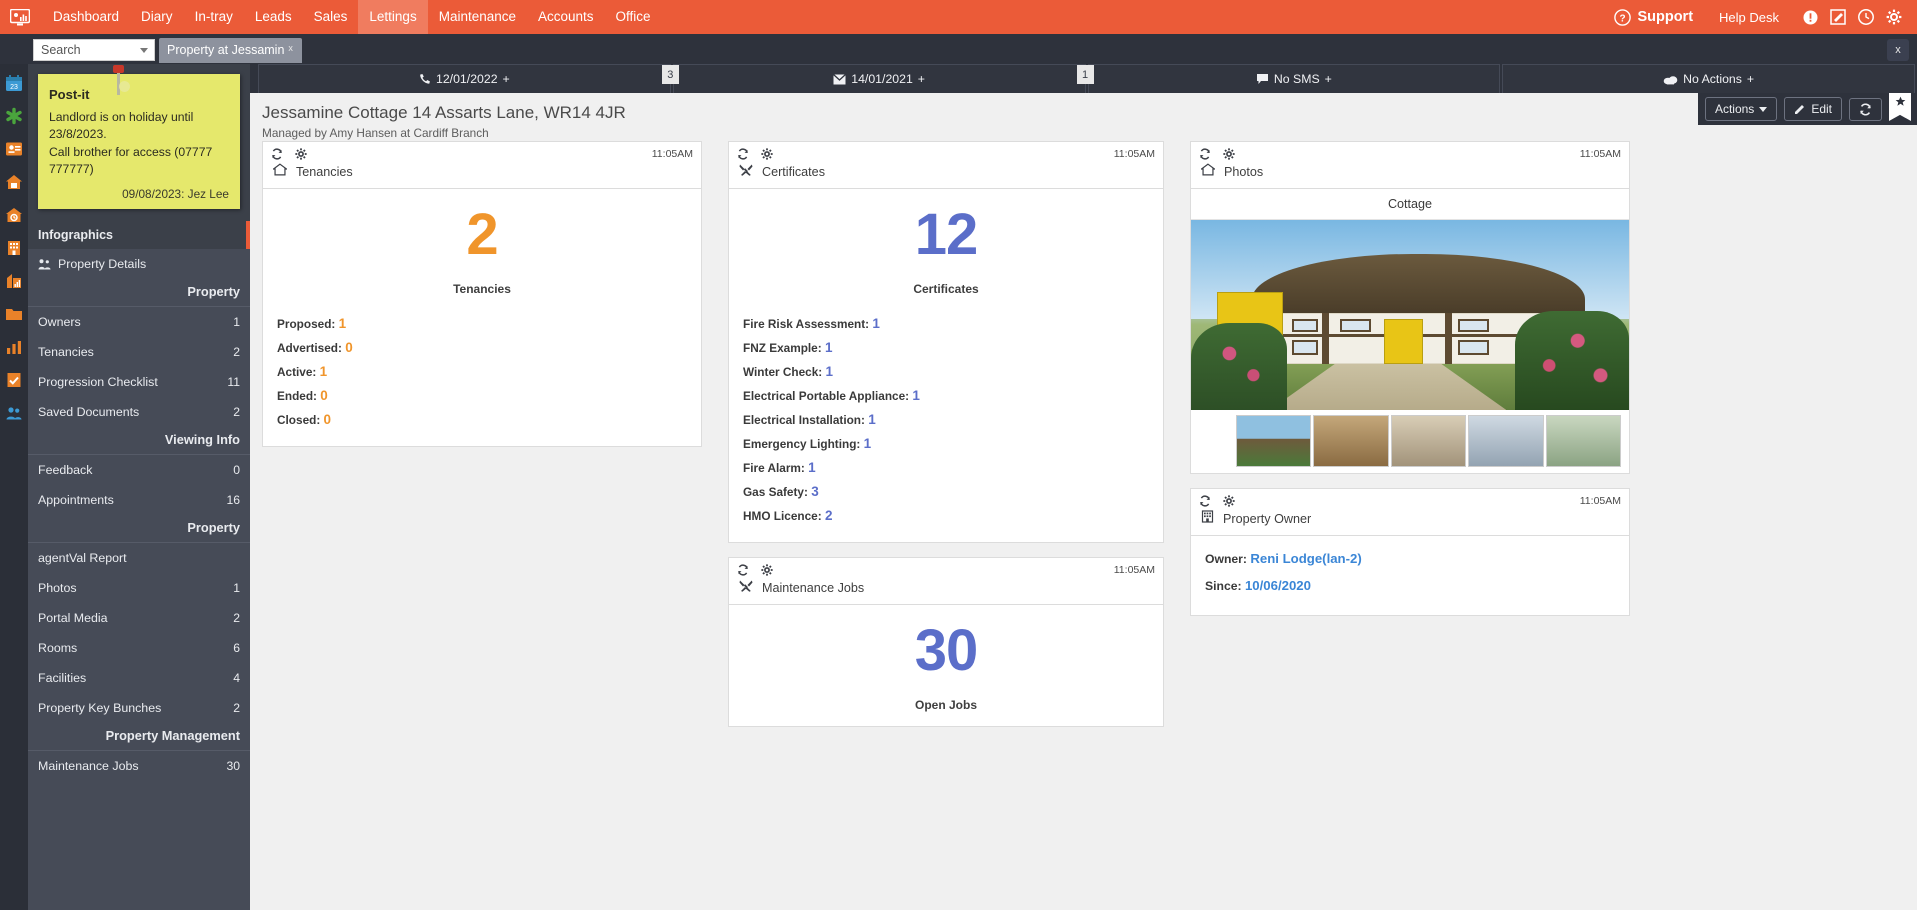 Image resolution: width=1917 pixels, height=910 pixels. Describe the element at coordinates (482, 420) in the screenshot. I see `stat-row: Closed: 0` at that location.